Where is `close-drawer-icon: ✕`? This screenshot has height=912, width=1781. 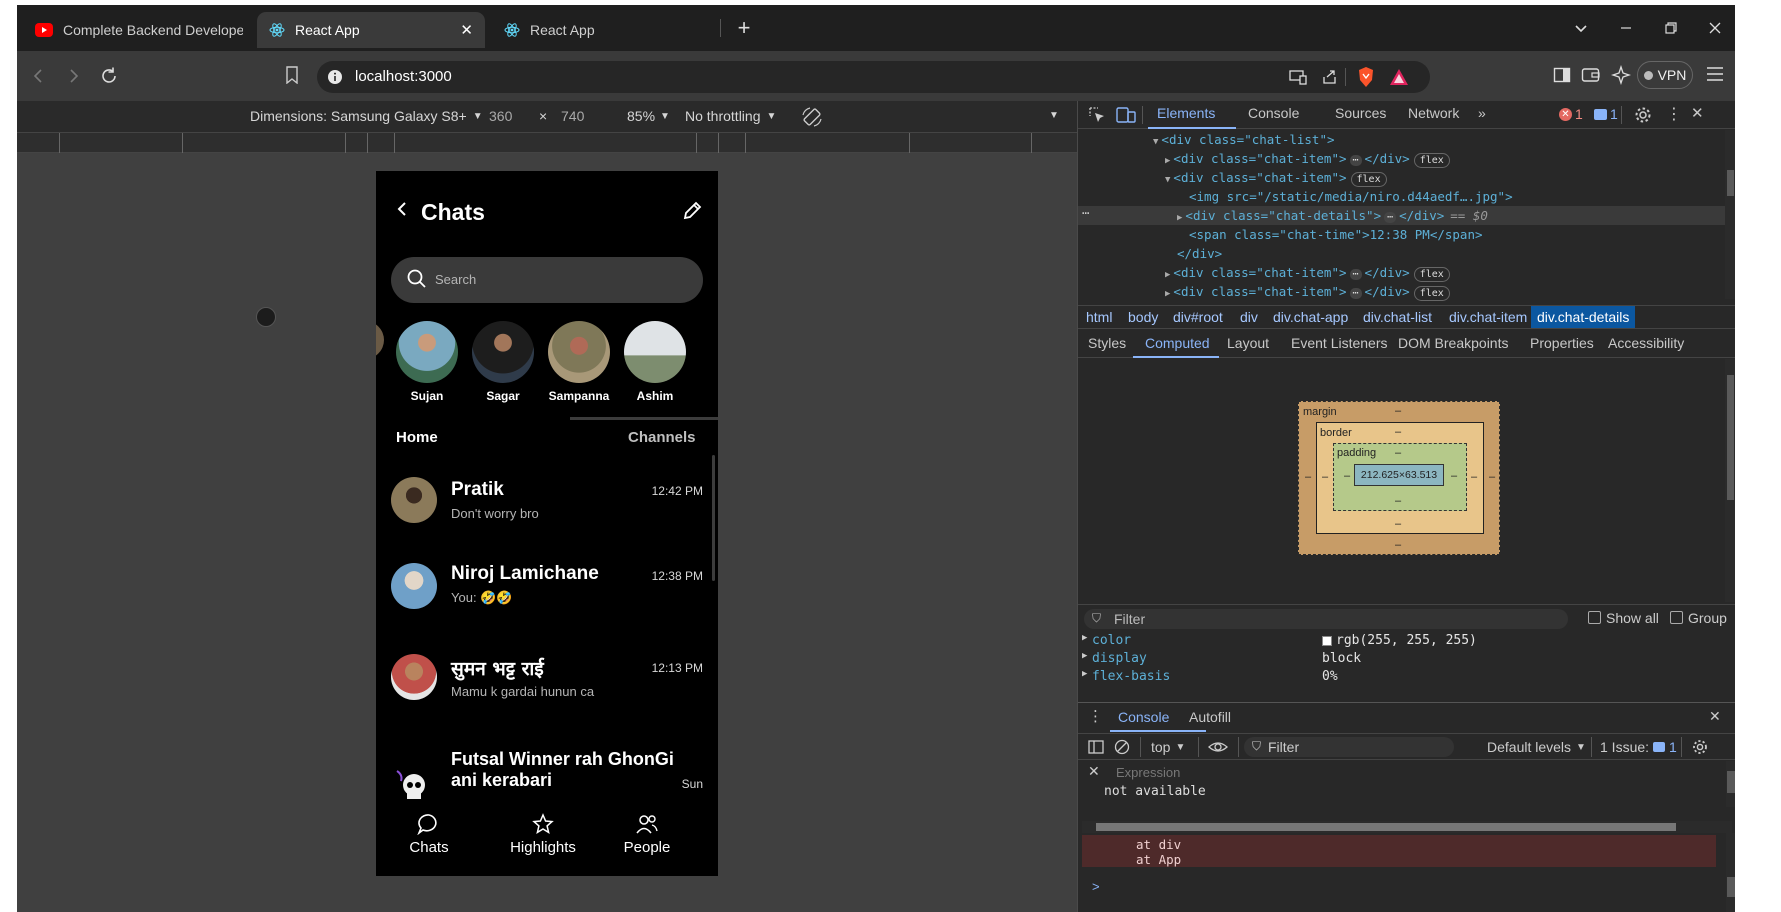 close-drawer-icon: ✕ is located at coordinates (1715, 716).